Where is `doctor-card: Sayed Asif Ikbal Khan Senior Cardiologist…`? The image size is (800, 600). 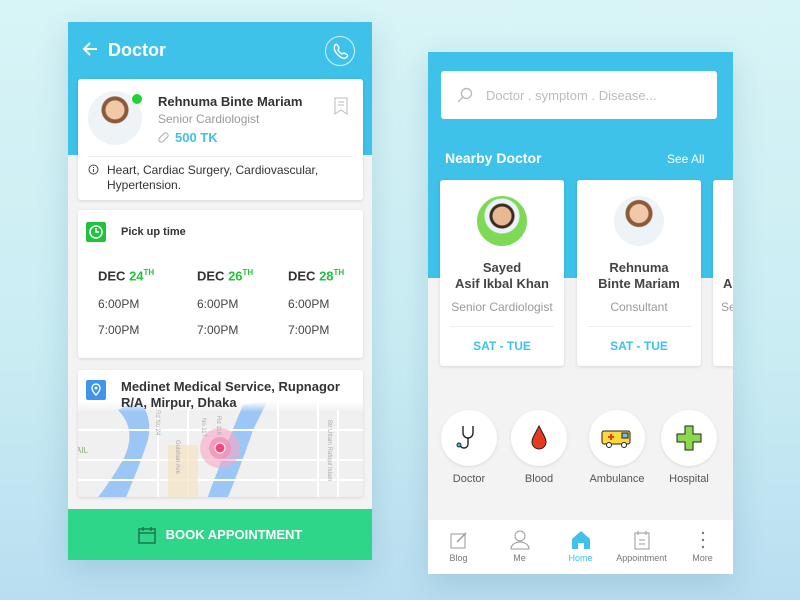 doctor-card: Sayed Asif Ikbal Khan Senior Cardiologist… is located at coordinates (502, 273).